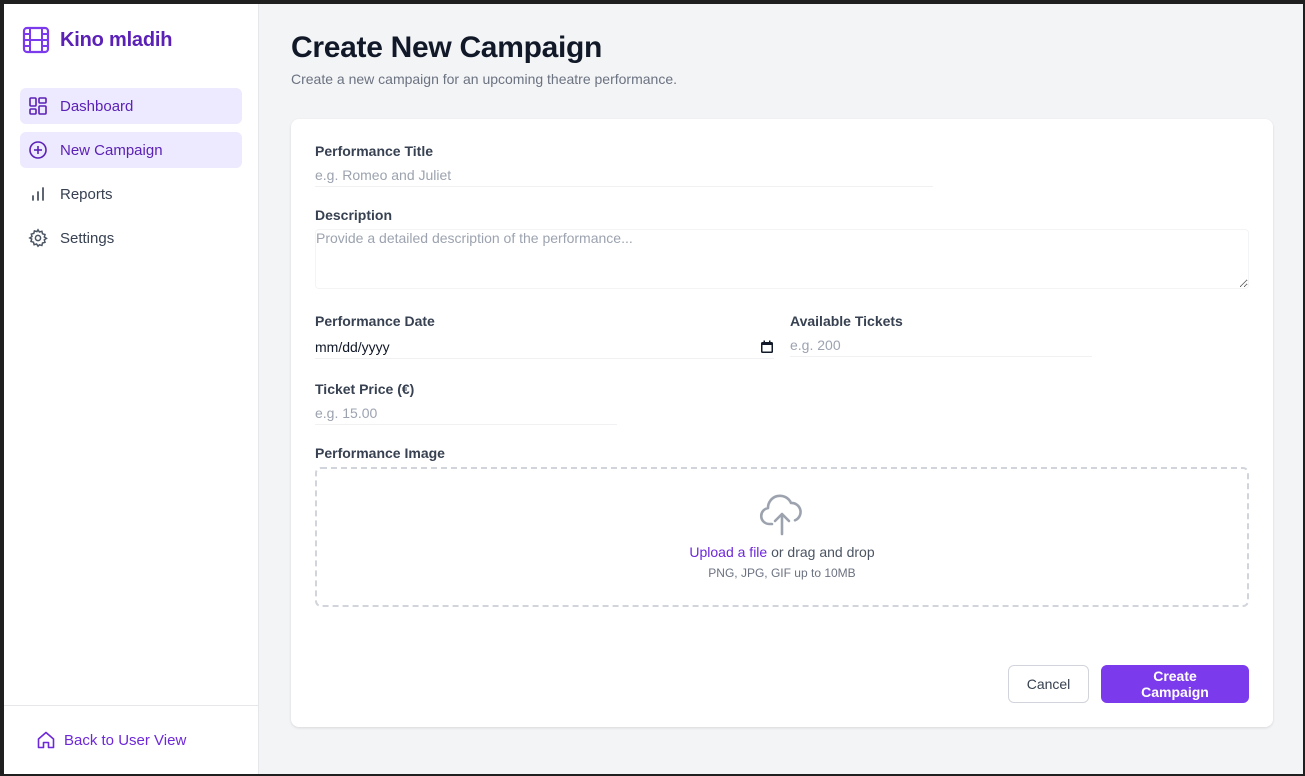 The height and width of the screenshot is (776, 1305). Describe the element at coordinates (374, 151) in the screenshot. I see `performance-title-label: Performance Title` at that location.